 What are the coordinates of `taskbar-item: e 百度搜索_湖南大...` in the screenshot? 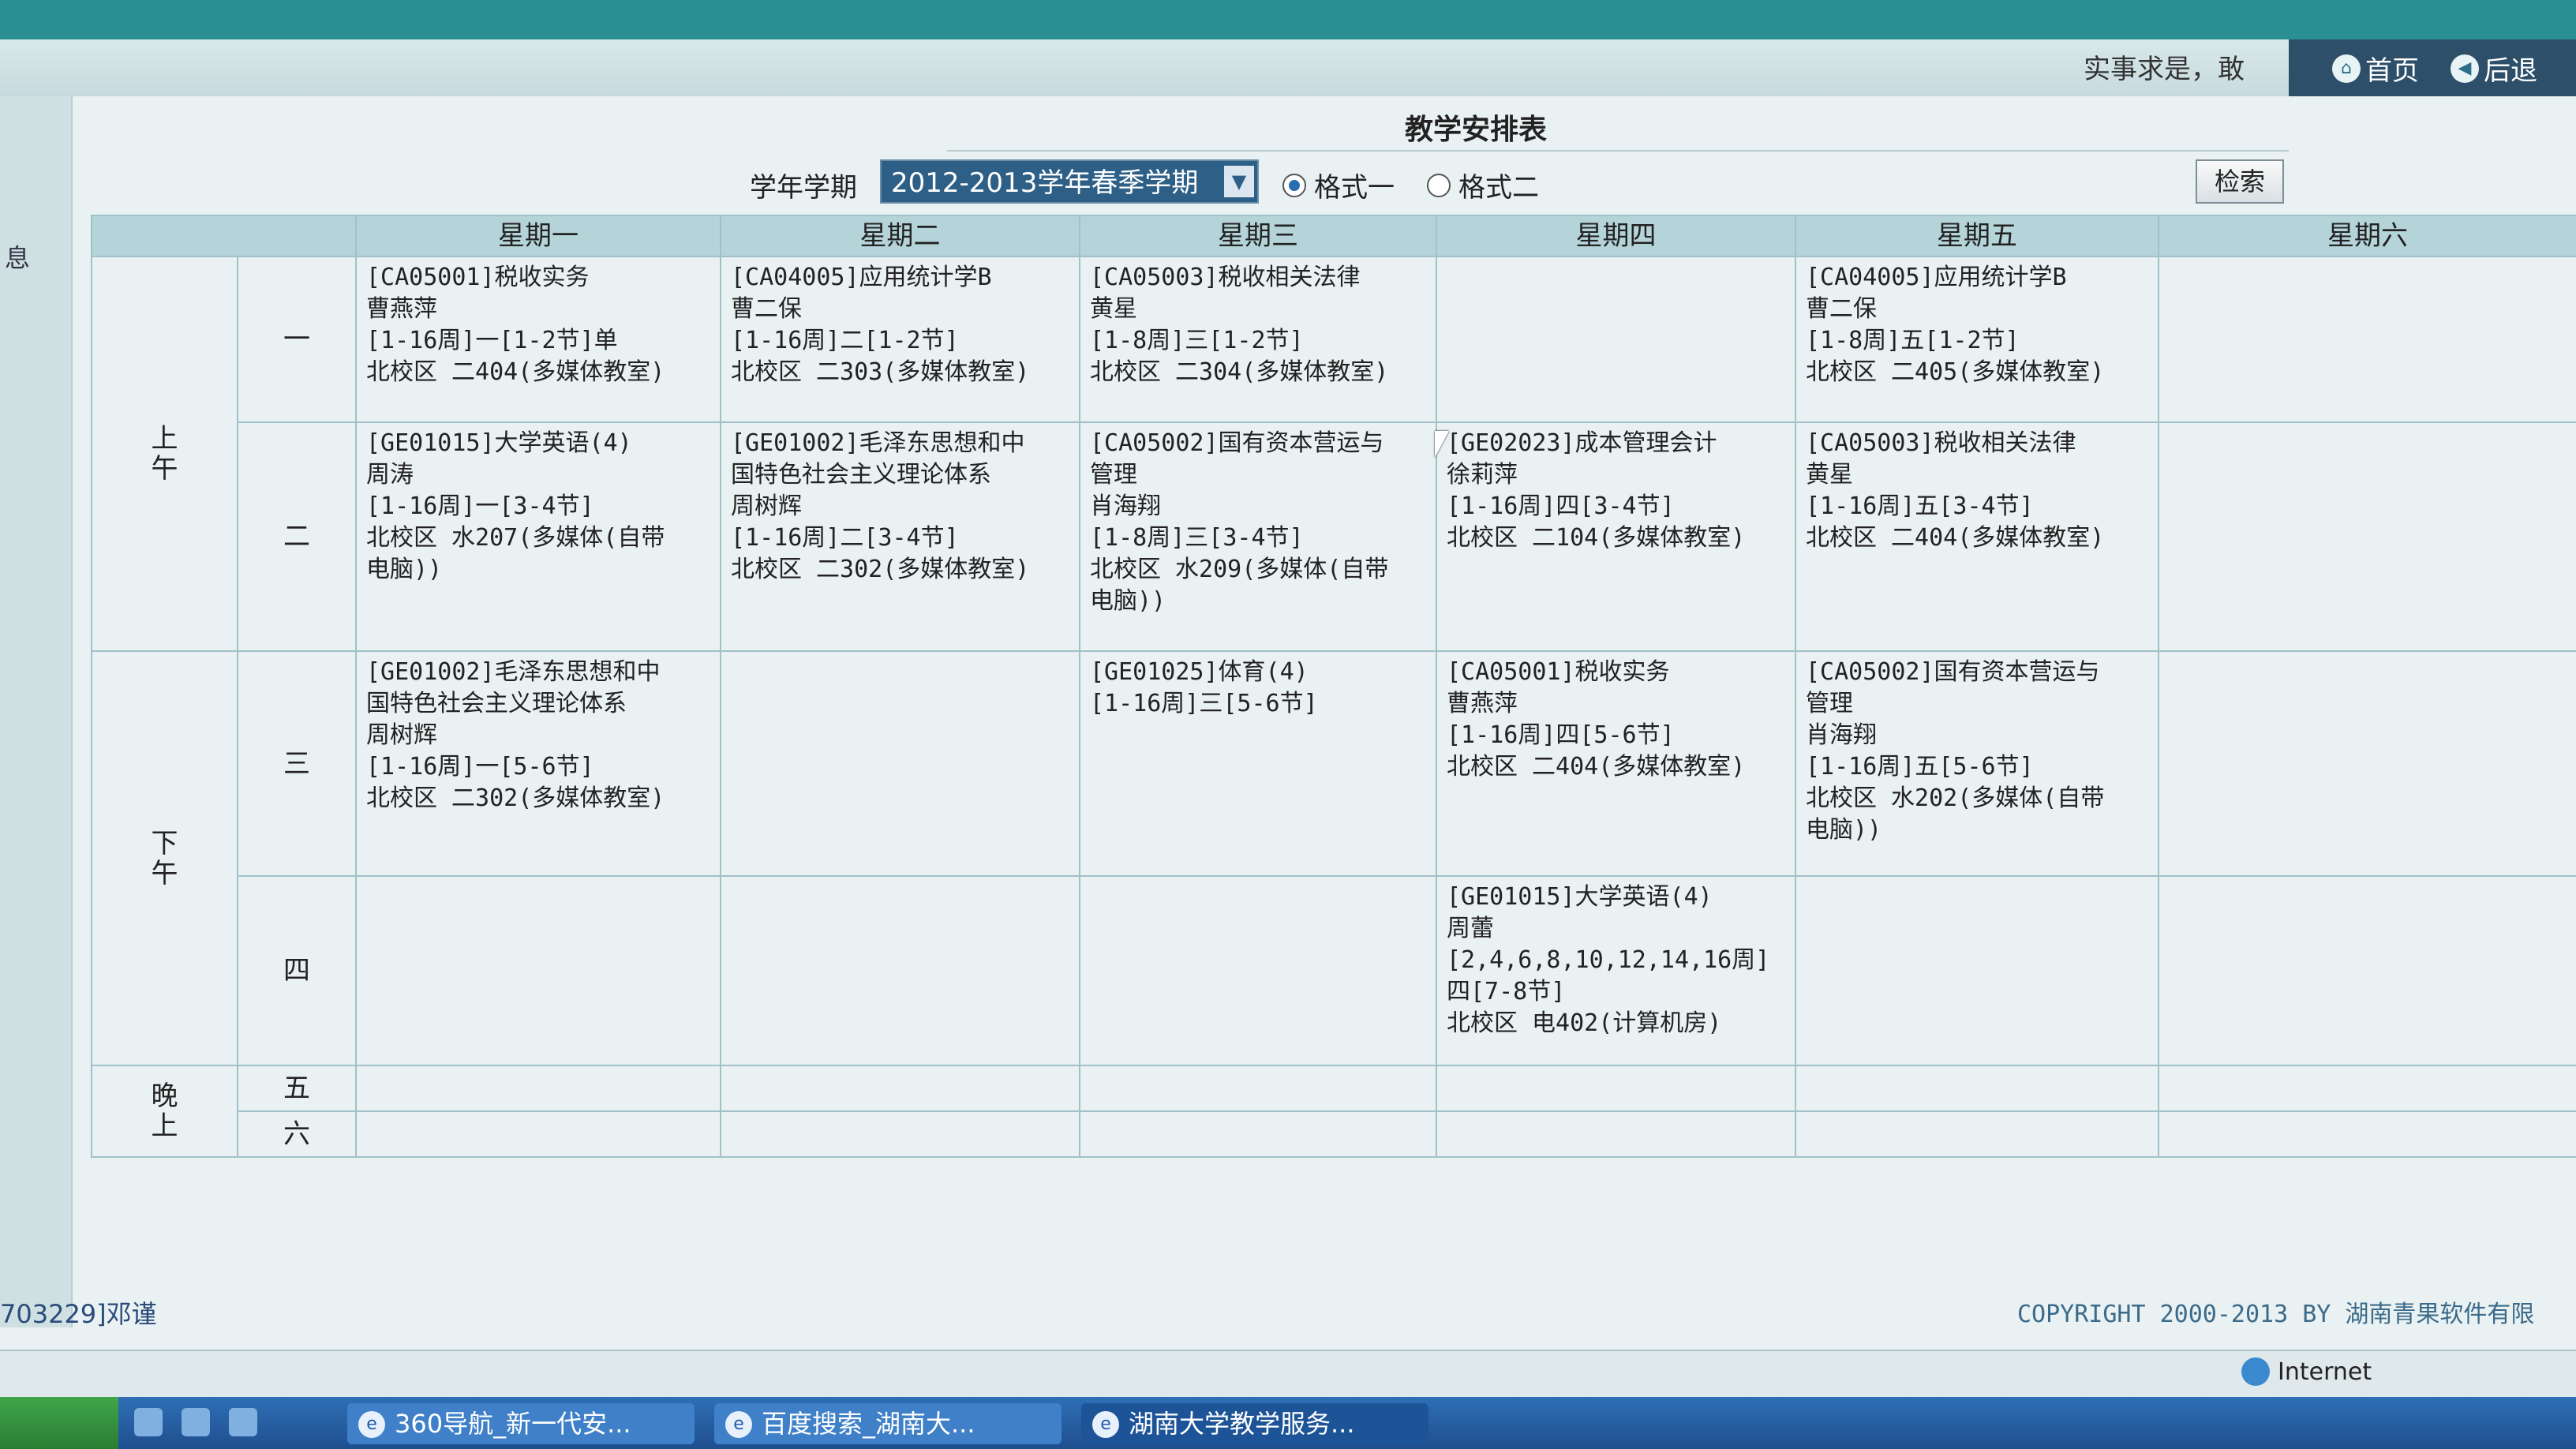 It's located at (887, 1423).